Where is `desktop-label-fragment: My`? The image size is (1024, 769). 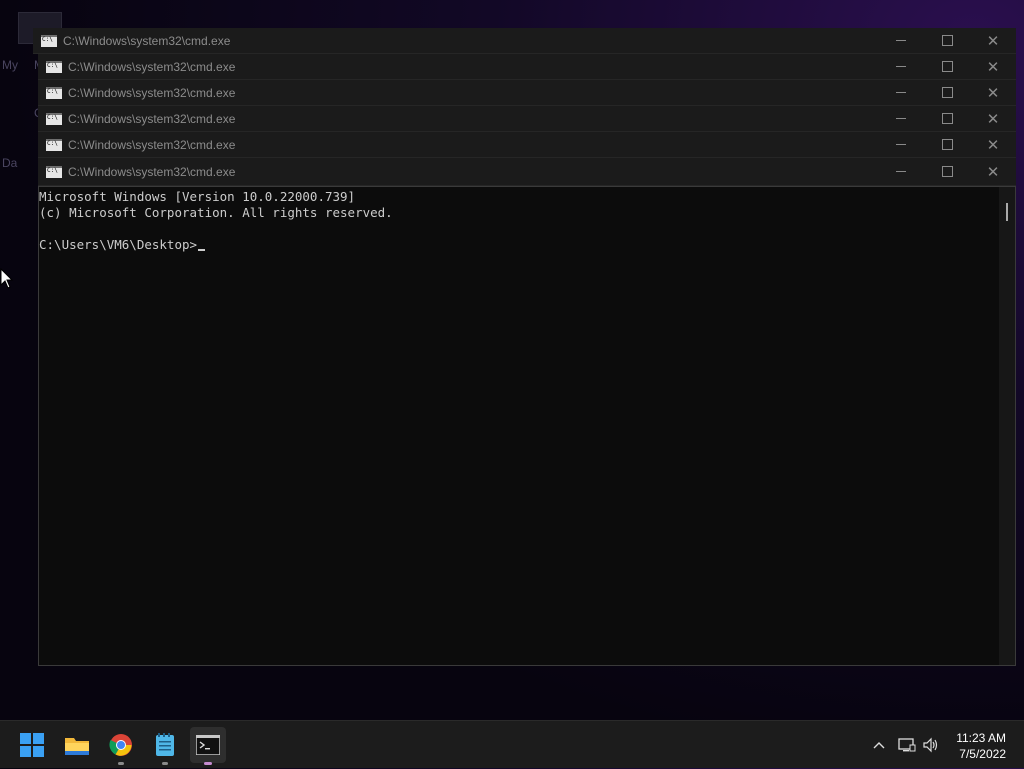
desktop-label-fragment: My is located at coordinates (10, 65).